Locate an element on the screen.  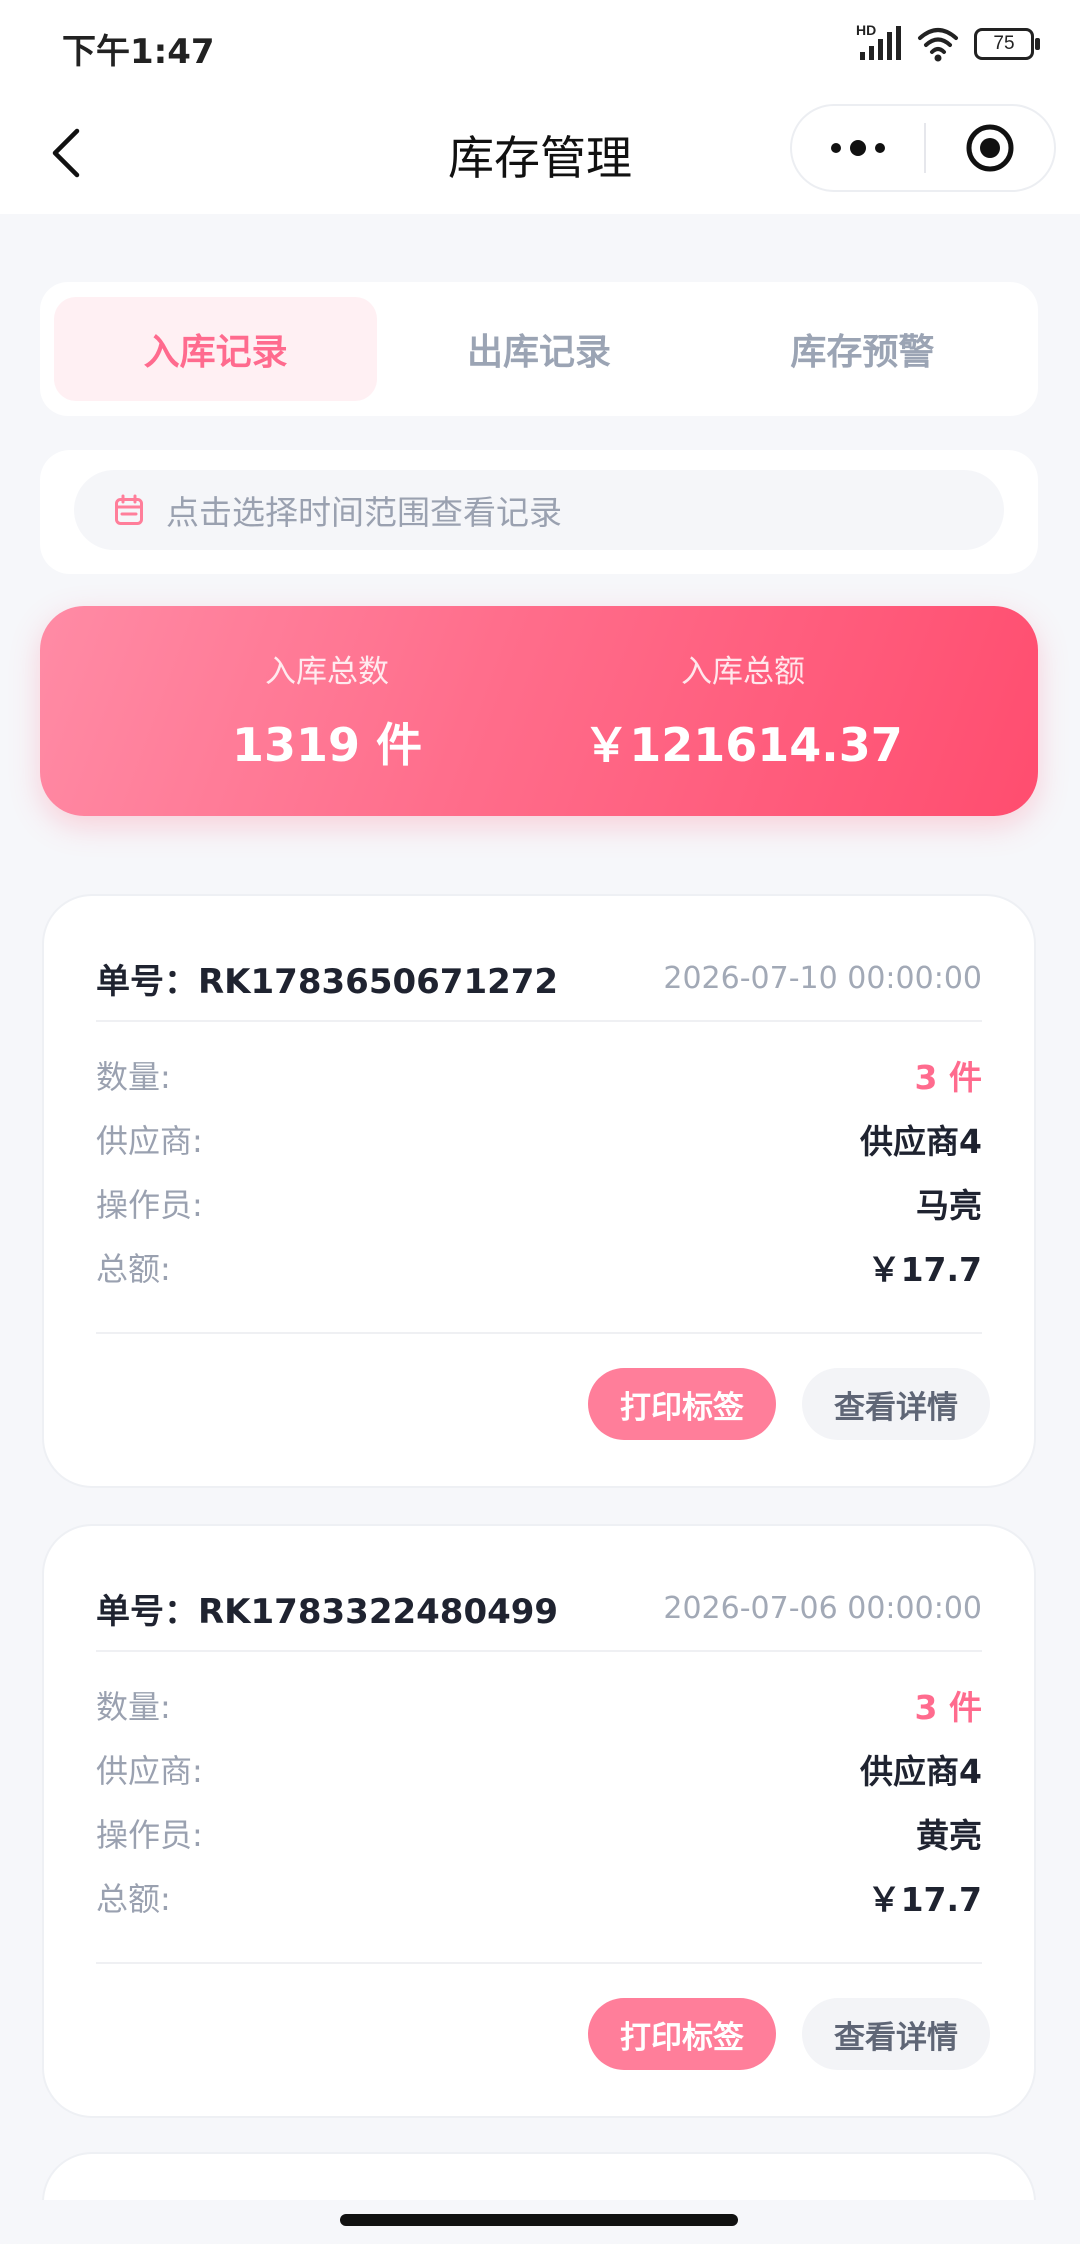
operator-row: 操作员: 马亮 is located at coordinates (539, 1203).